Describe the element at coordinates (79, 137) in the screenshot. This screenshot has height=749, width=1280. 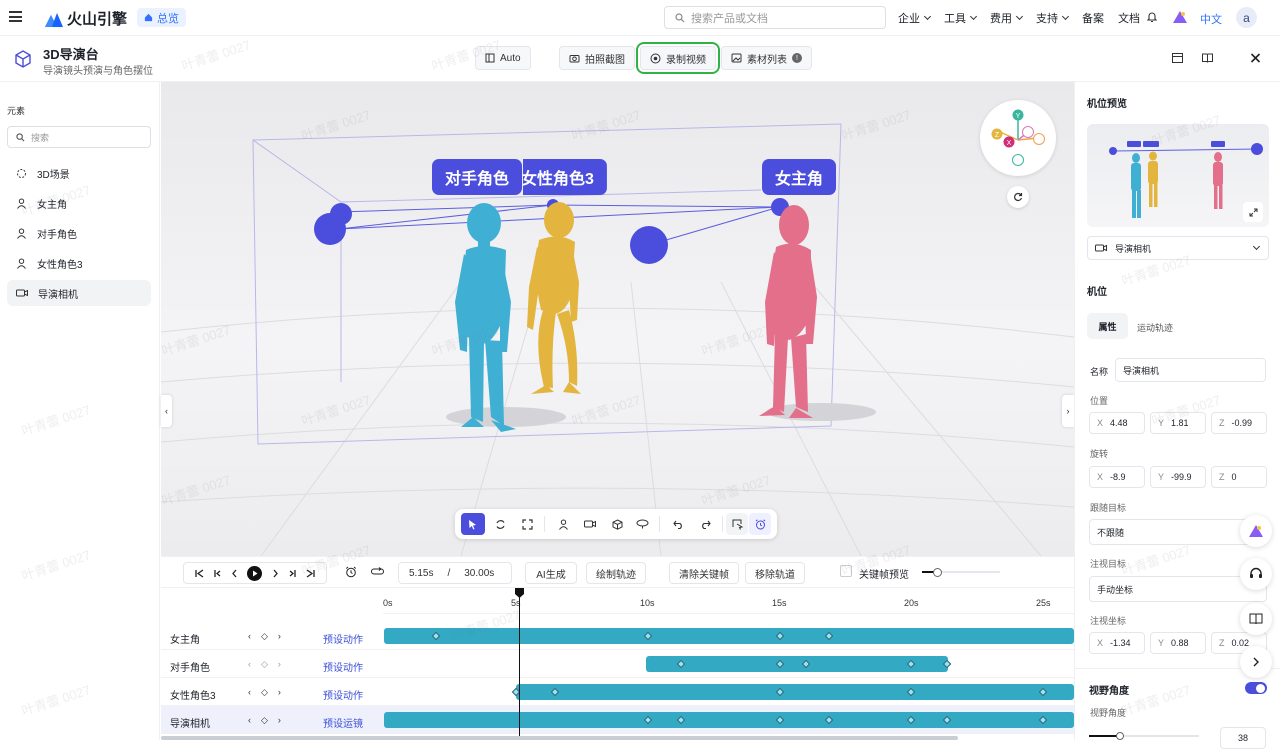
I see `elements-search-input: 搜索` at that location.